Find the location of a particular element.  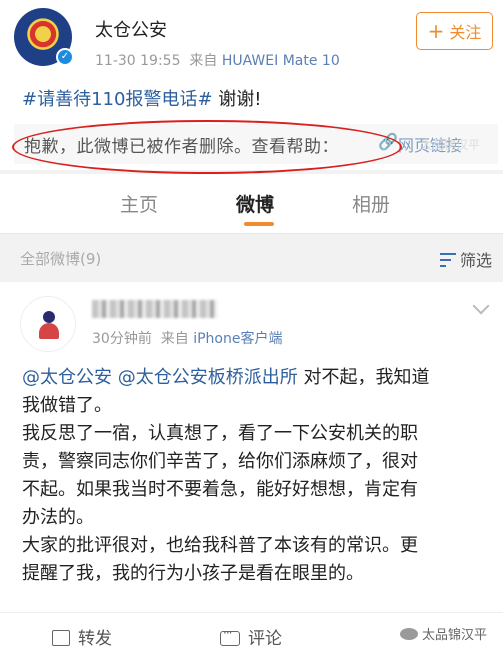

repost-device: iPhone客户端 is located at coordinates (238, 339).